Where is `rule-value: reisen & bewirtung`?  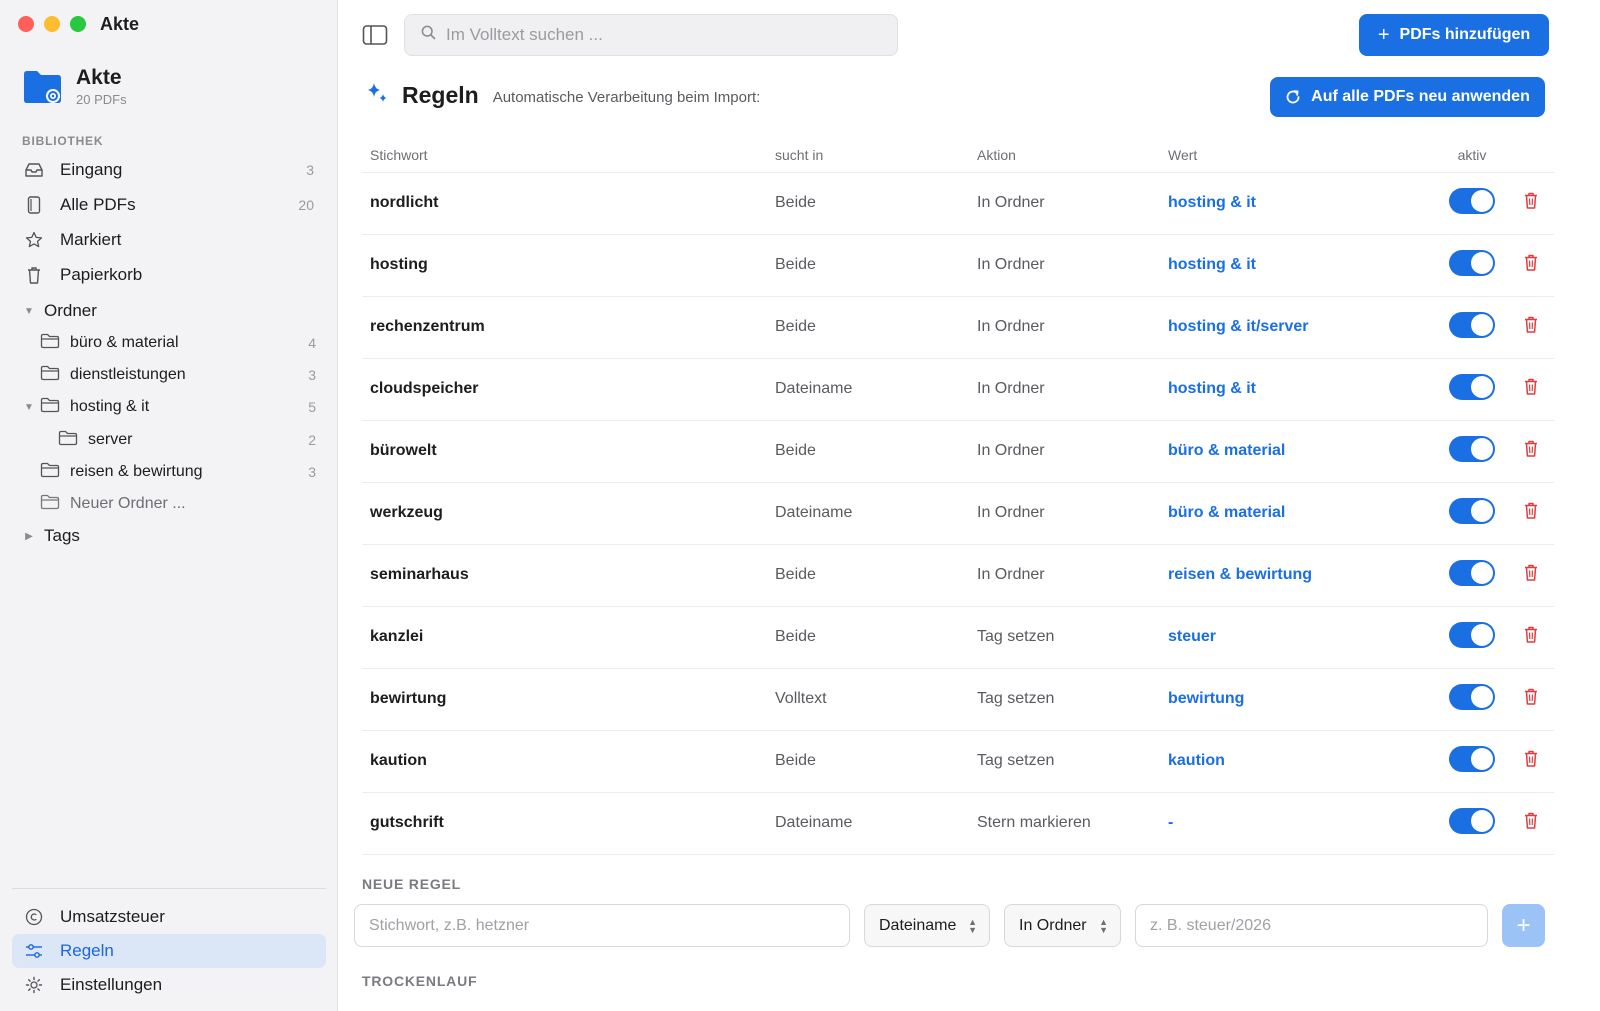
rule-value: reisen & bewirtung is located at coordinates (1298, 575).